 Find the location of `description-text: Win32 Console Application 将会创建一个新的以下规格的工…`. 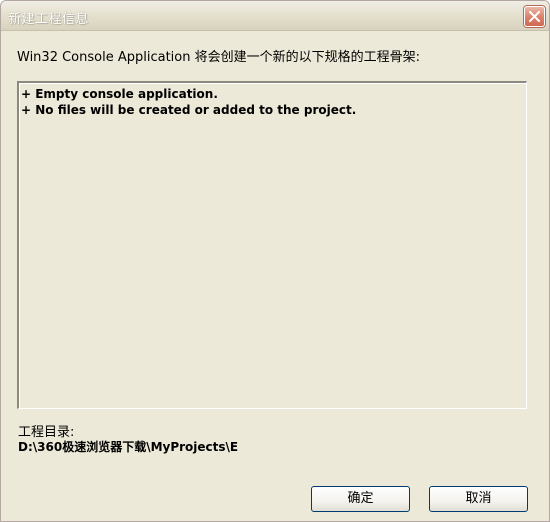

description-text: Win32 Console Application 将会创建一个新的以下规格的工… is located at coordinates (218, 57).